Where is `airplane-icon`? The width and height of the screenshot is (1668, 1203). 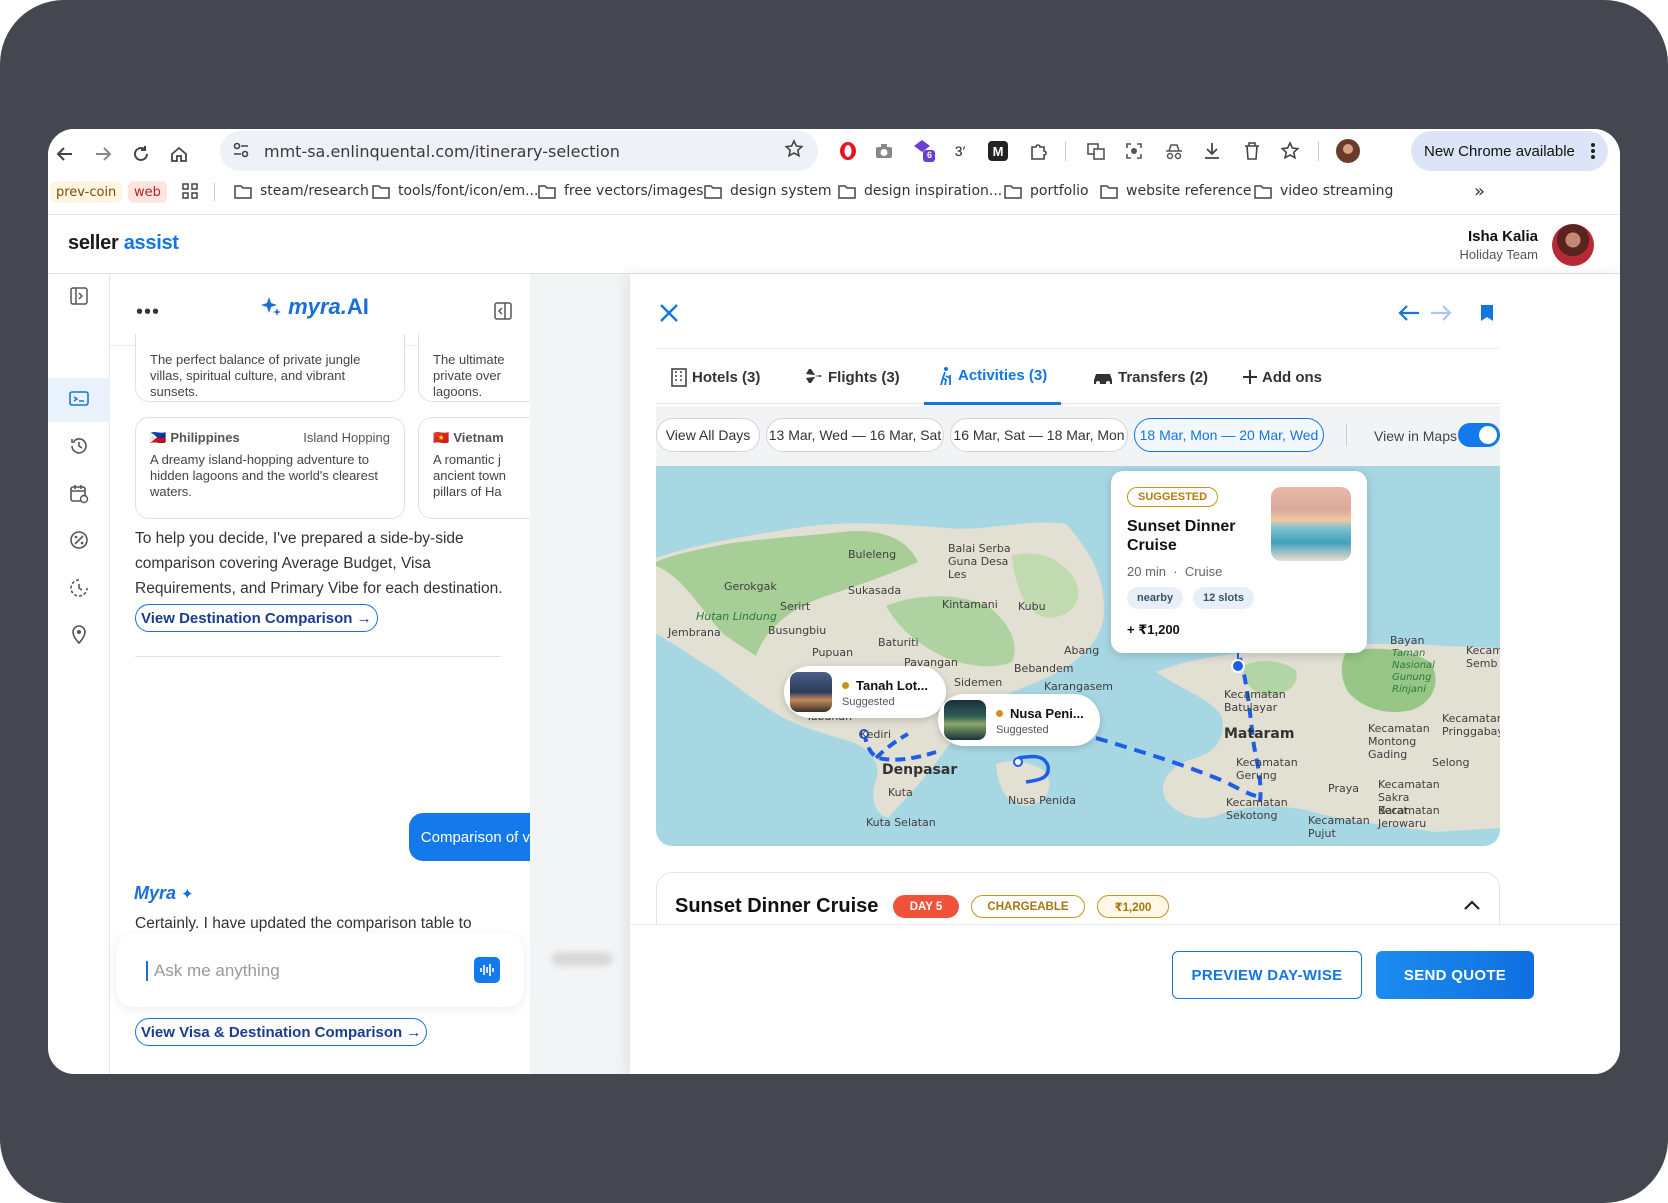
airplane-icon is located at coordinates (814, 376).